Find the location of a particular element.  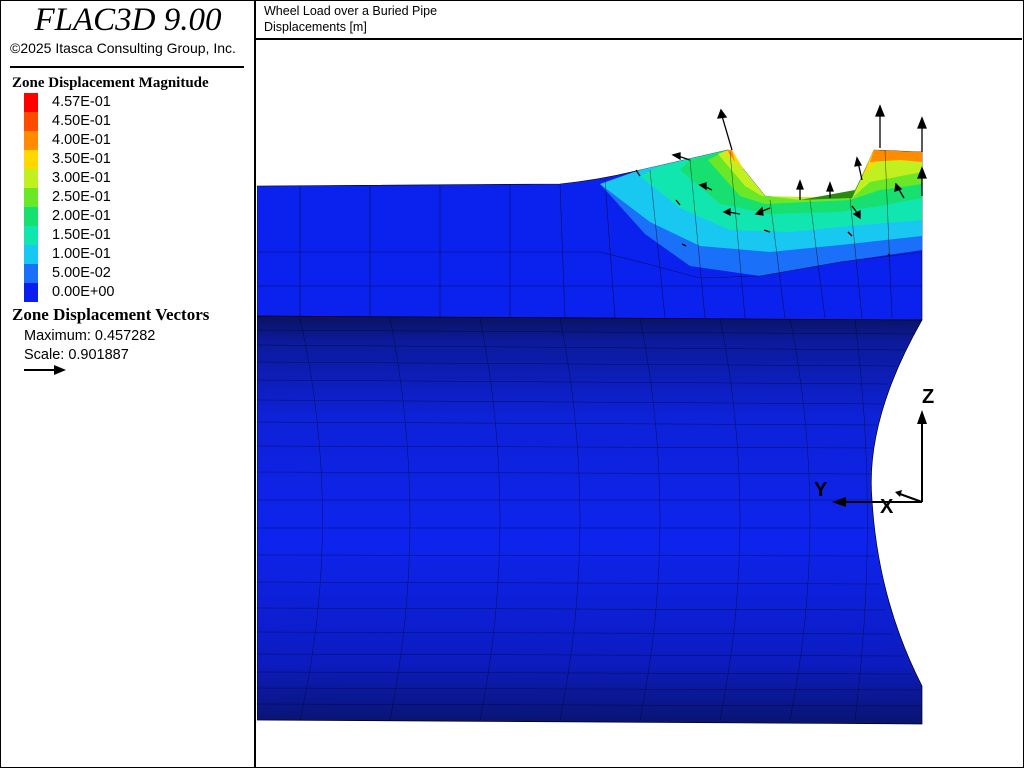

legend-label: 1.50E-01 is located at coordinates (81, 235).